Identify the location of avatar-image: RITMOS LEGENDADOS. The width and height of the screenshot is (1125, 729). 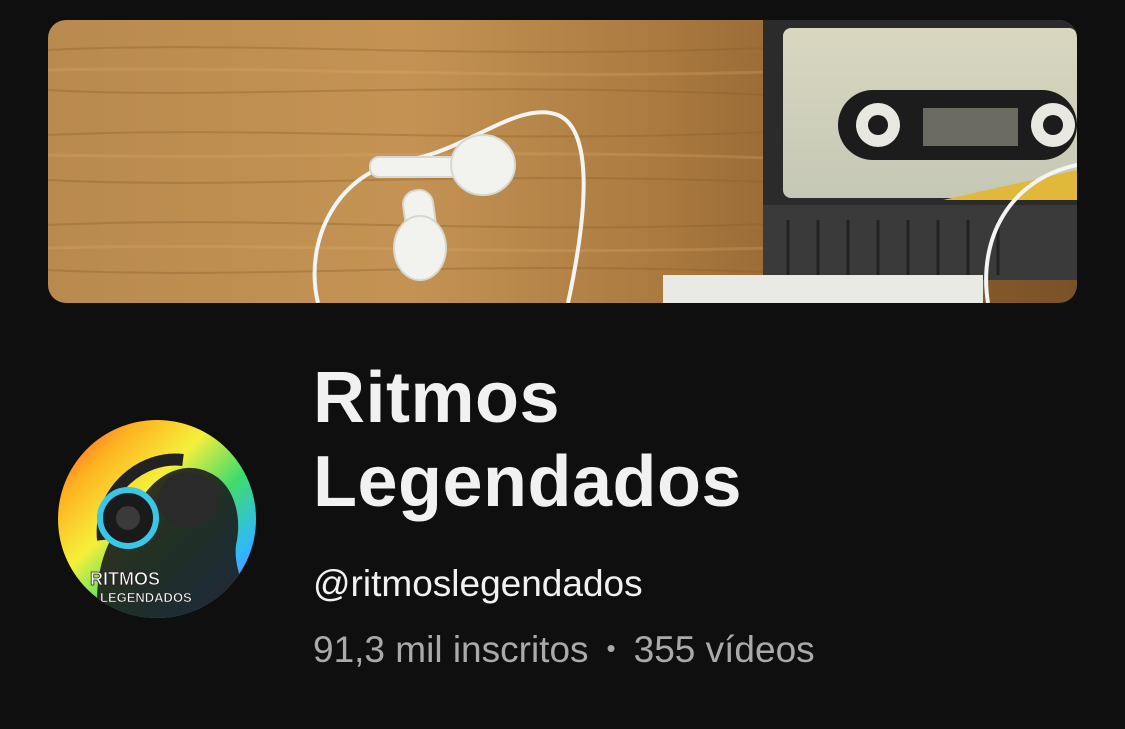
(157, 519).